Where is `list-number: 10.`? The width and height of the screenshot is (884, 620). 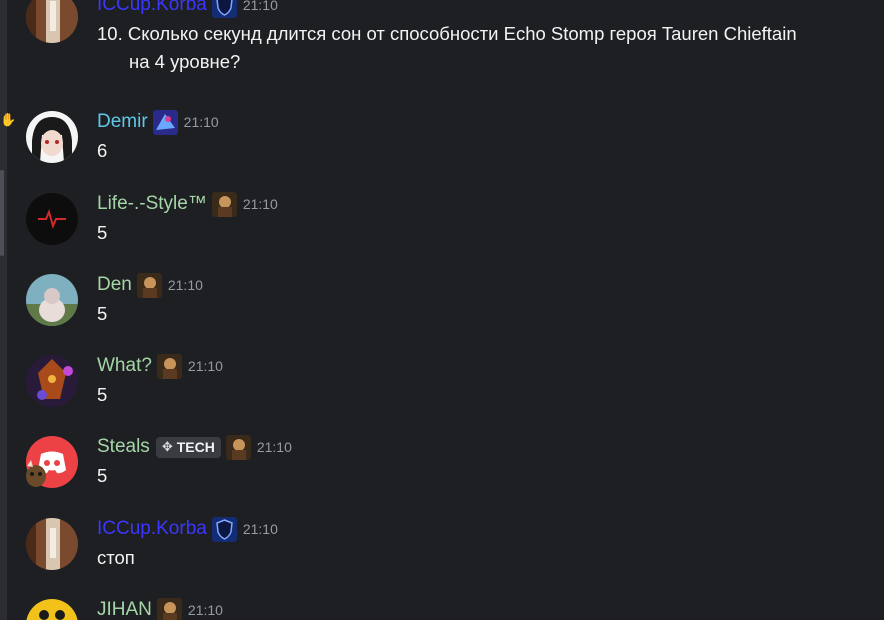
list-number: 10. is located at coordinates (110, 33).